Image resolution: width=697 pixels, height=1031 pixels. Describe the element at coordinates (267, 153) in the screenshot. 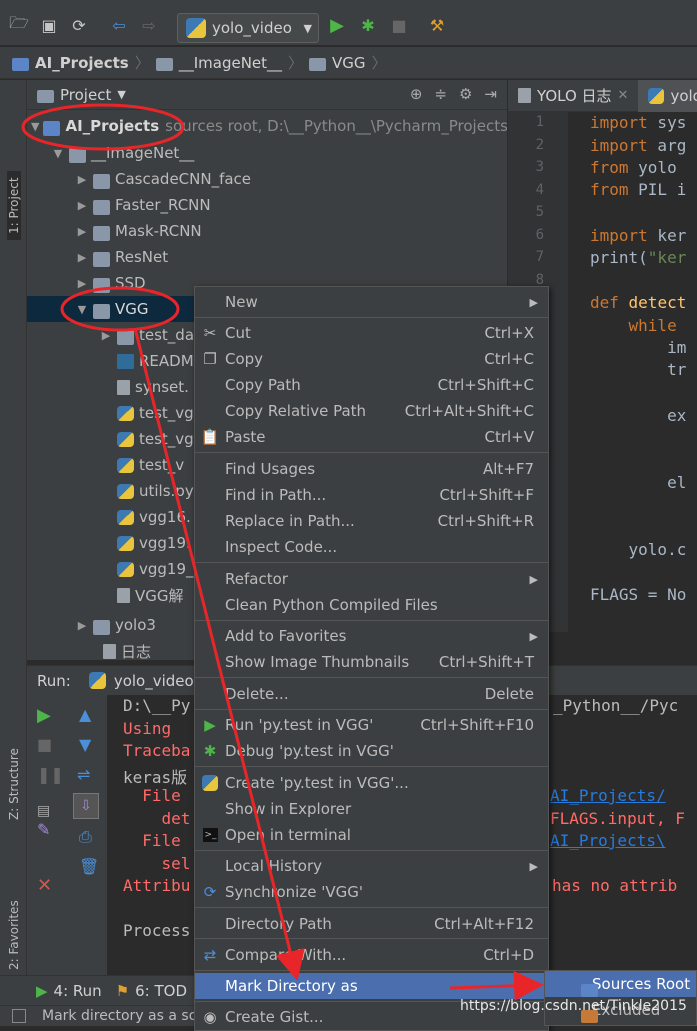

I see `tree-item-imagenet: ▼ __ImageNet__` at that location.